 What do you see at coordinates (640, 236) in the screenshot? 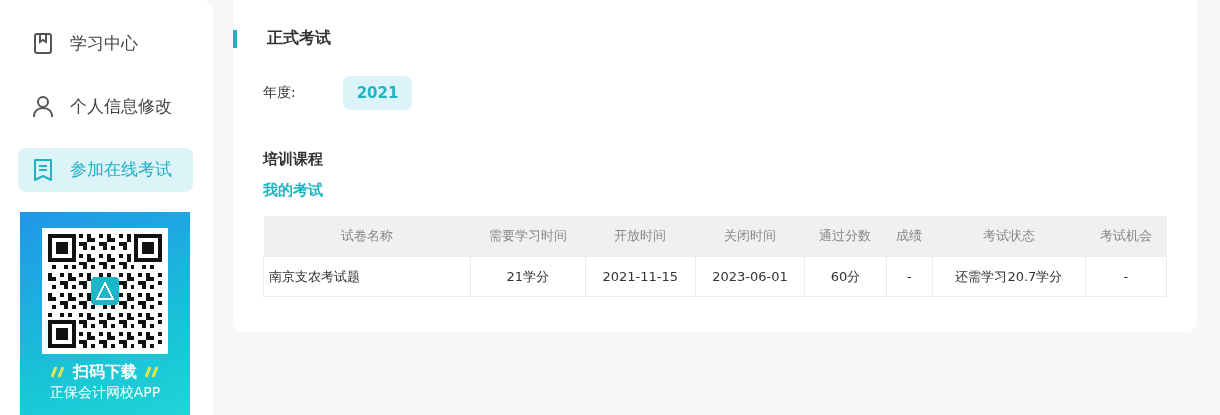
I see `column-header: 开放时间` at bounding box center [640, 236].